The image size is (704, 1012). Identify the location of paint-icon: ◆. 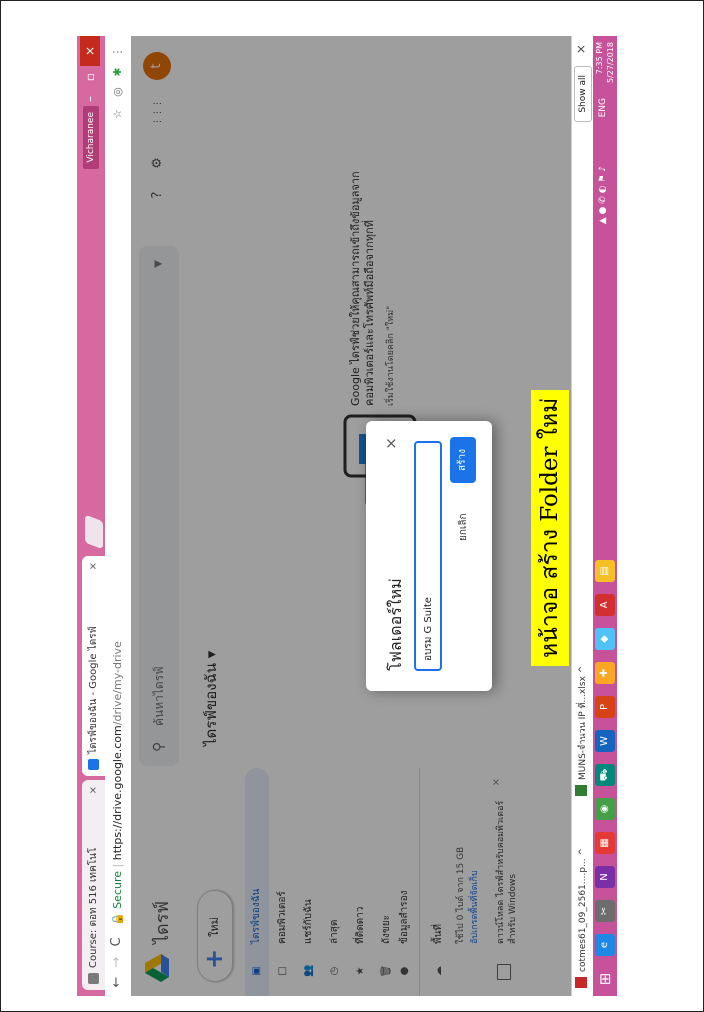
(605, 639).